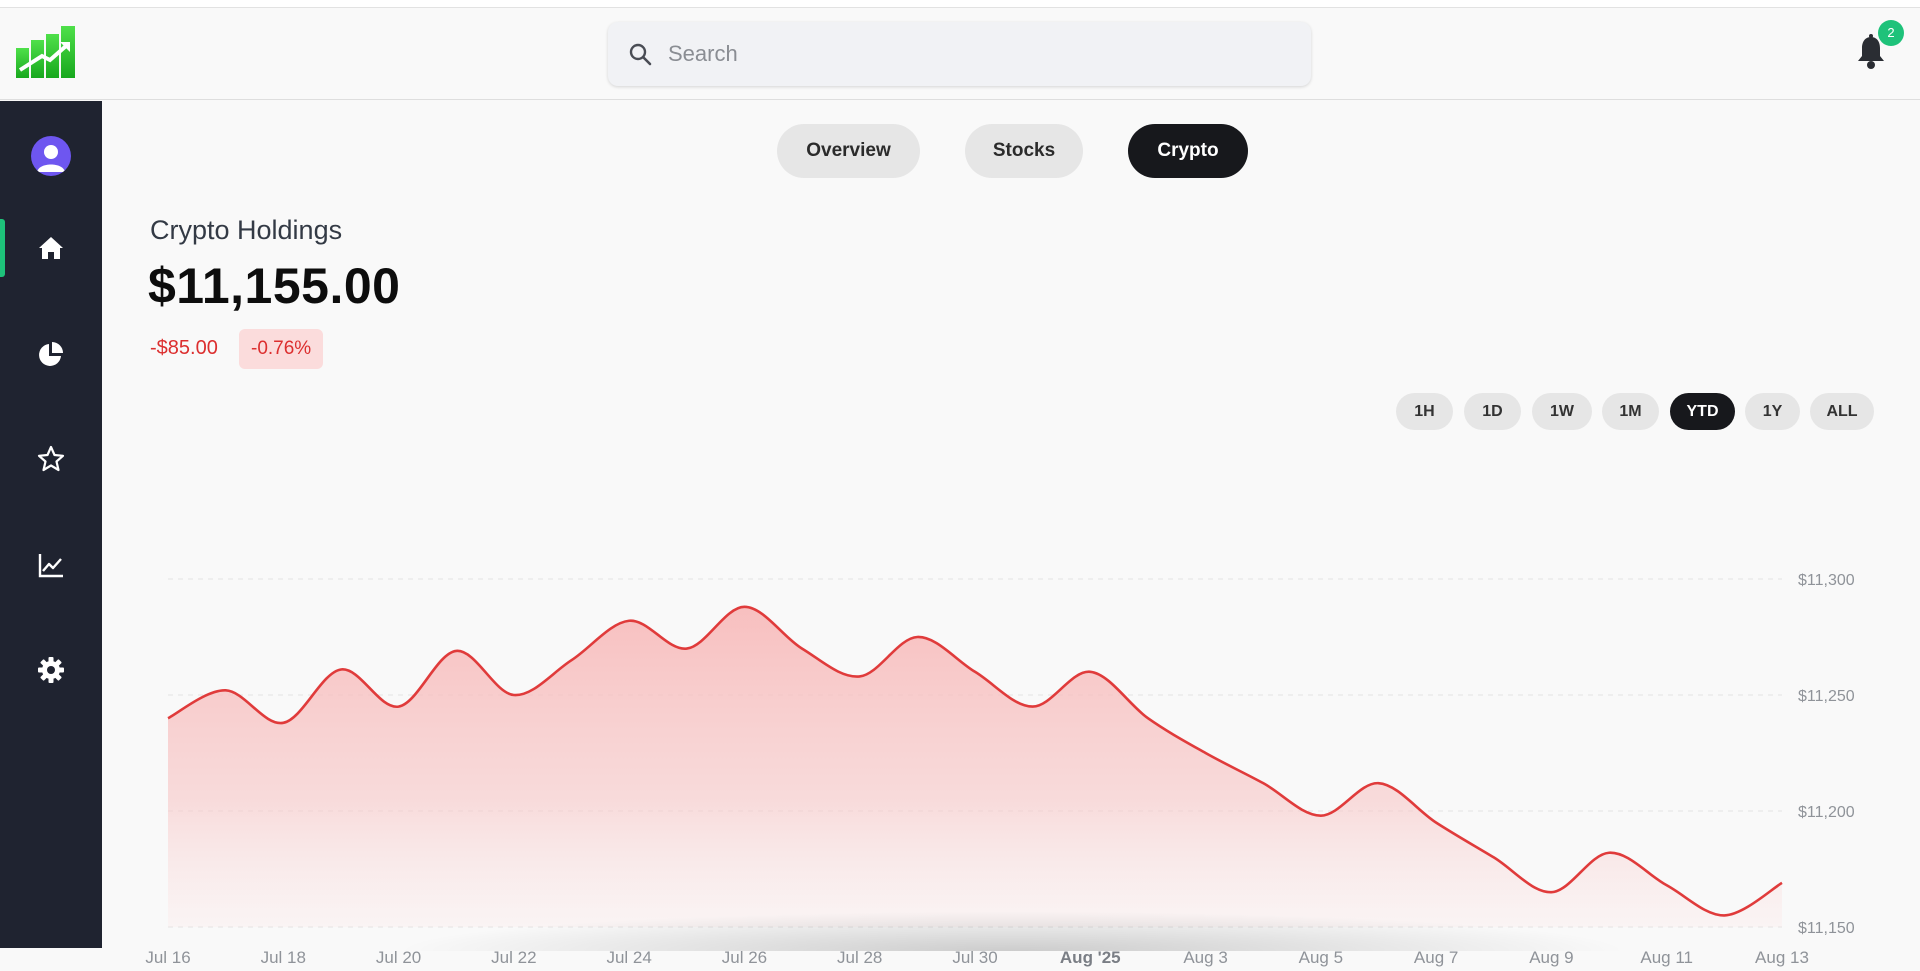 The image size is (1920, 971). Describe the element at coordinates (1424, 411) in the screenshot. I see `range-button-1h: 1H` at that location.